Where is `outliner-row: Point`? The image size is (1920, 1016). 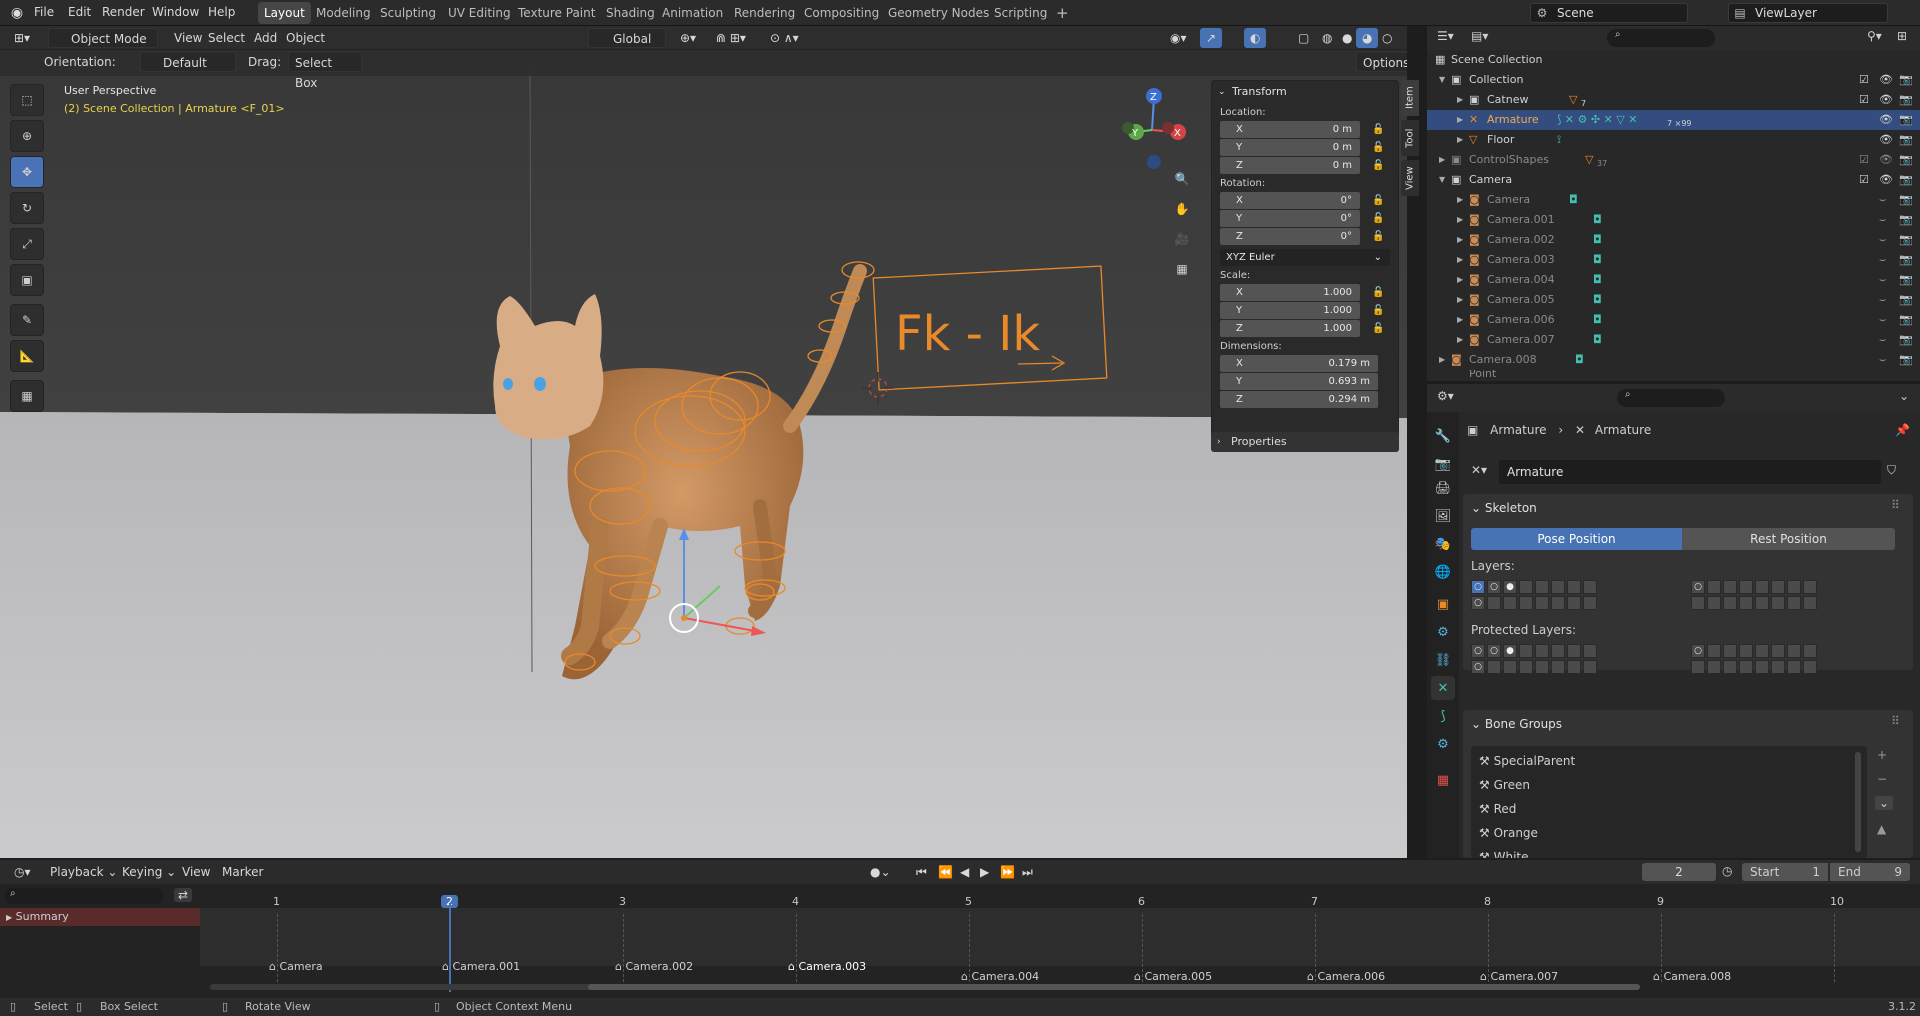
outliner-row: Point is located at coordinates (1673, 375).